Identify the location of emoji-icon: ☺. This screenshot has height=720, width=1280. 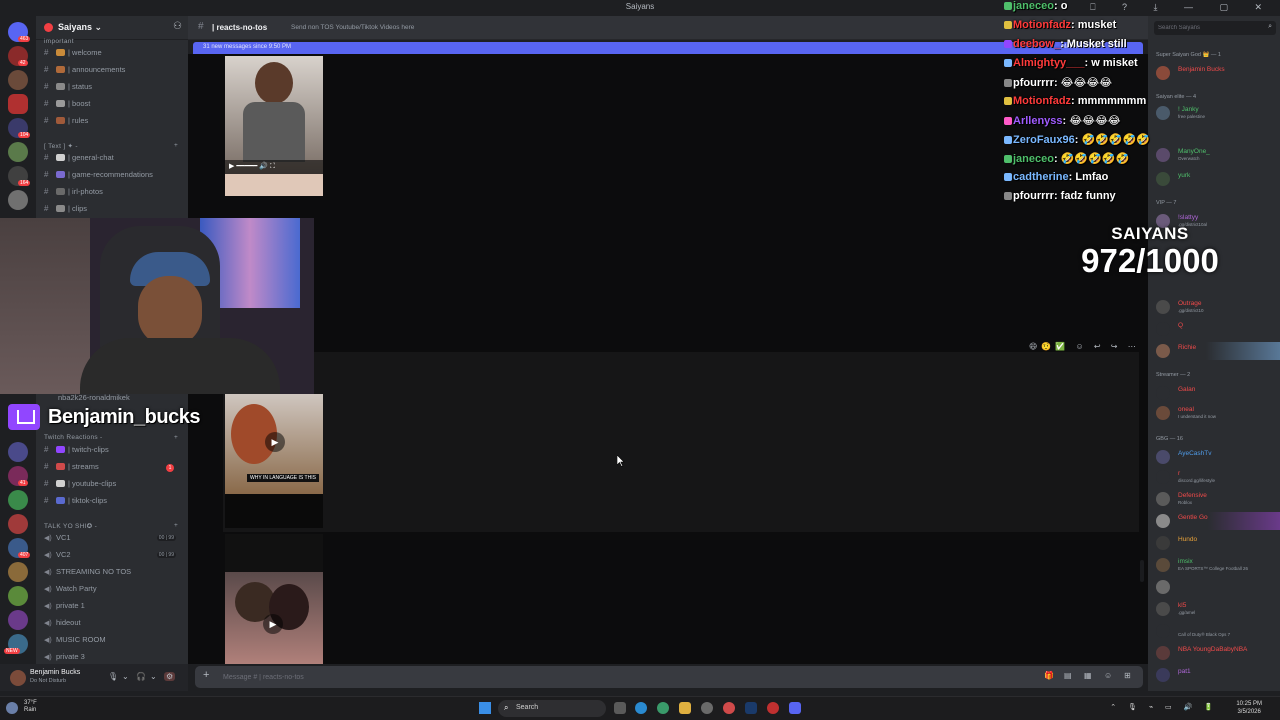
(1108, 675).